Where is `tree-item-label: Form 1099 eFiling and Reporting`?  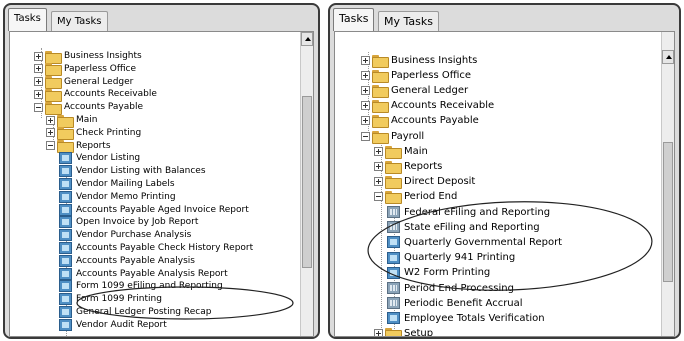 tree-item-label: Form 1099 eFiling and Reporting is located at coordinates (149, 286).